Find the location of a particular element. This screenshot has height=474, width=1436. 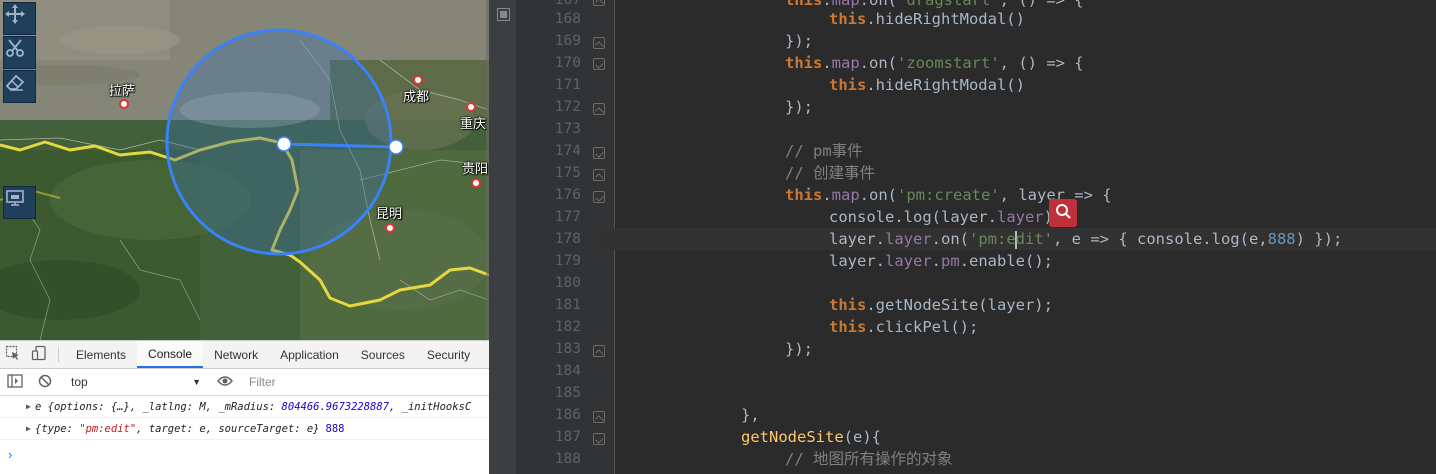

device-toolbar-button is located at coordinates (39, 354).